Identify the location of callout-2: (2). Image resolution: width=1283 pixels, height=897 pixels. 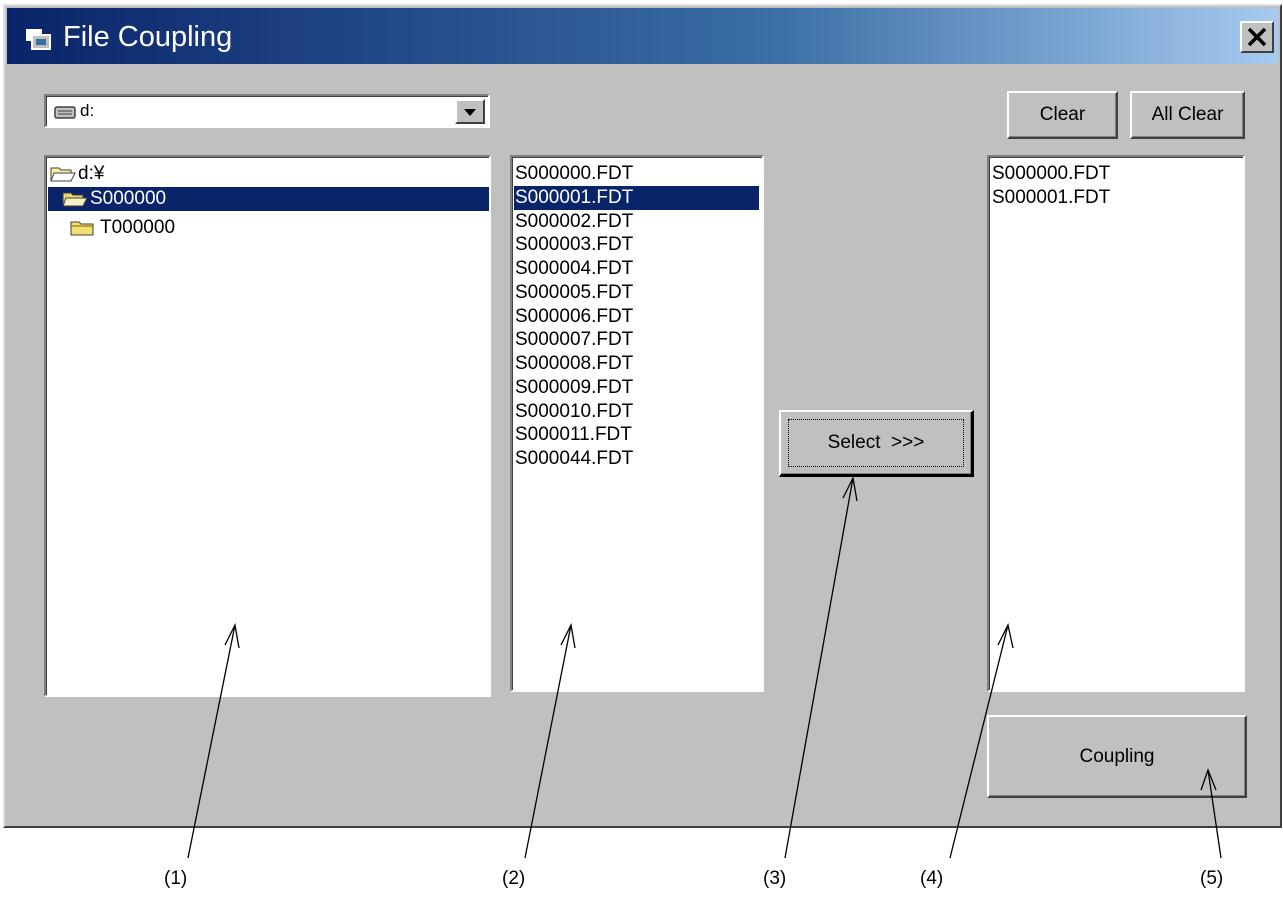
(514, 878).